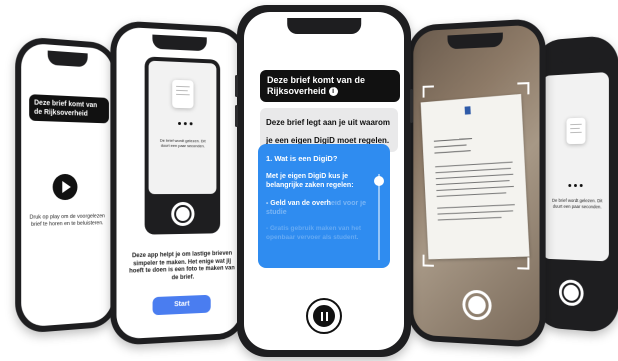 The image size is (618, 361). I want to click on pause-button, so click(324, 316).